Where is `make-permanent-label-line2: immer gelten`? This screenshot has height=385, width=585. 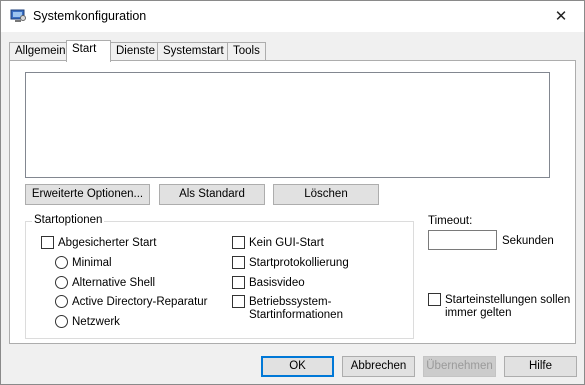
make-permanent-label-line2: immer gelten is located at coordinates (478, 313).